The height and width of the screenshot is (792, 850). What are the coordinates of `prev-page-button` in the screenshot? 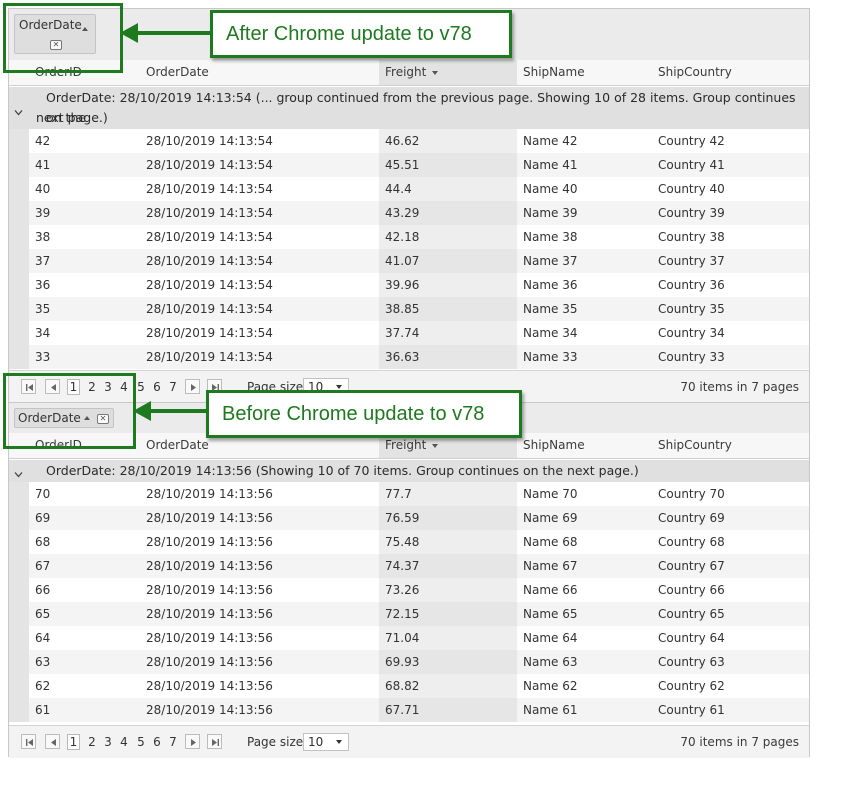 It's located at (52, 741).